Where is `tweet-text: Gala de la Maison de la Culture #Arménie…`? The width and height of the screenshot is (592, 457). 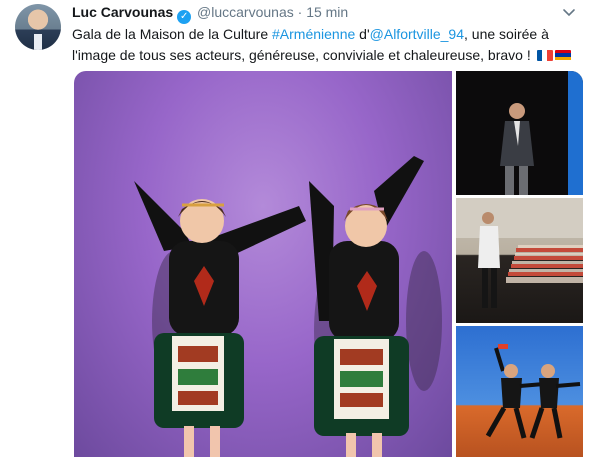 tweet-text: Gala de la Maison de la Culture #Arménie… is located at coordinates (327, 44).